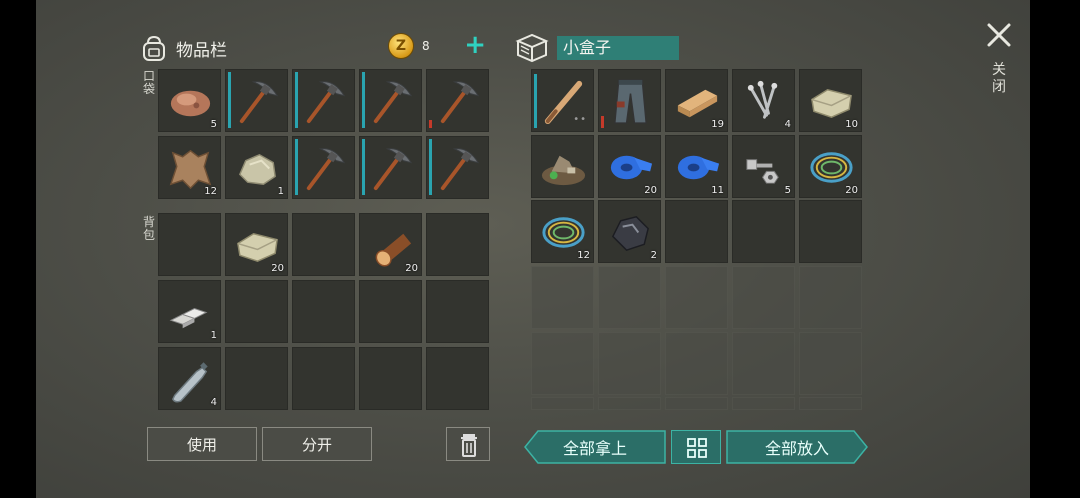  I want to click on use-button: 使用, so click(202, 444).